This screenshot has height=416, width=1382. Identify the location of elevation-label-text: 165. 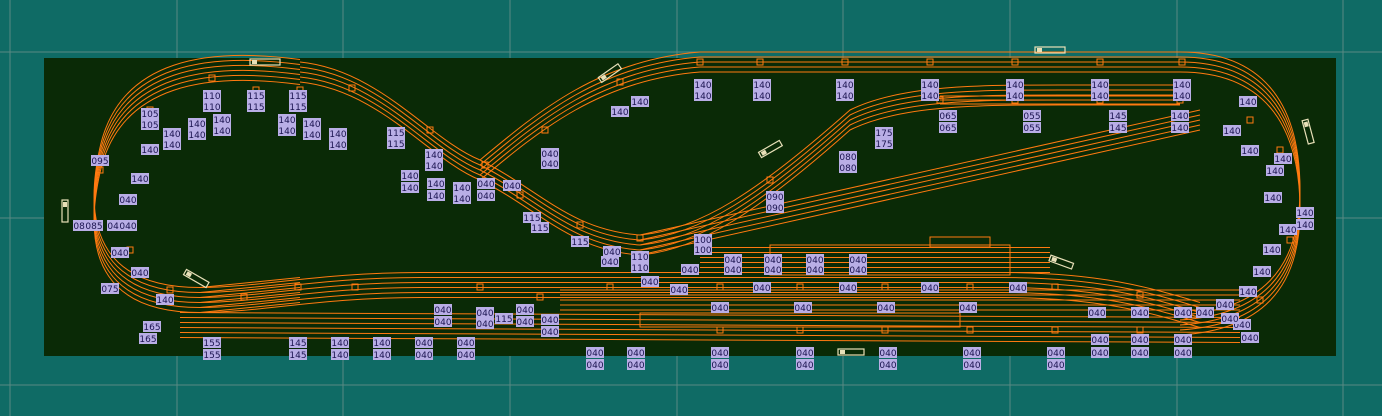
(151, 328).